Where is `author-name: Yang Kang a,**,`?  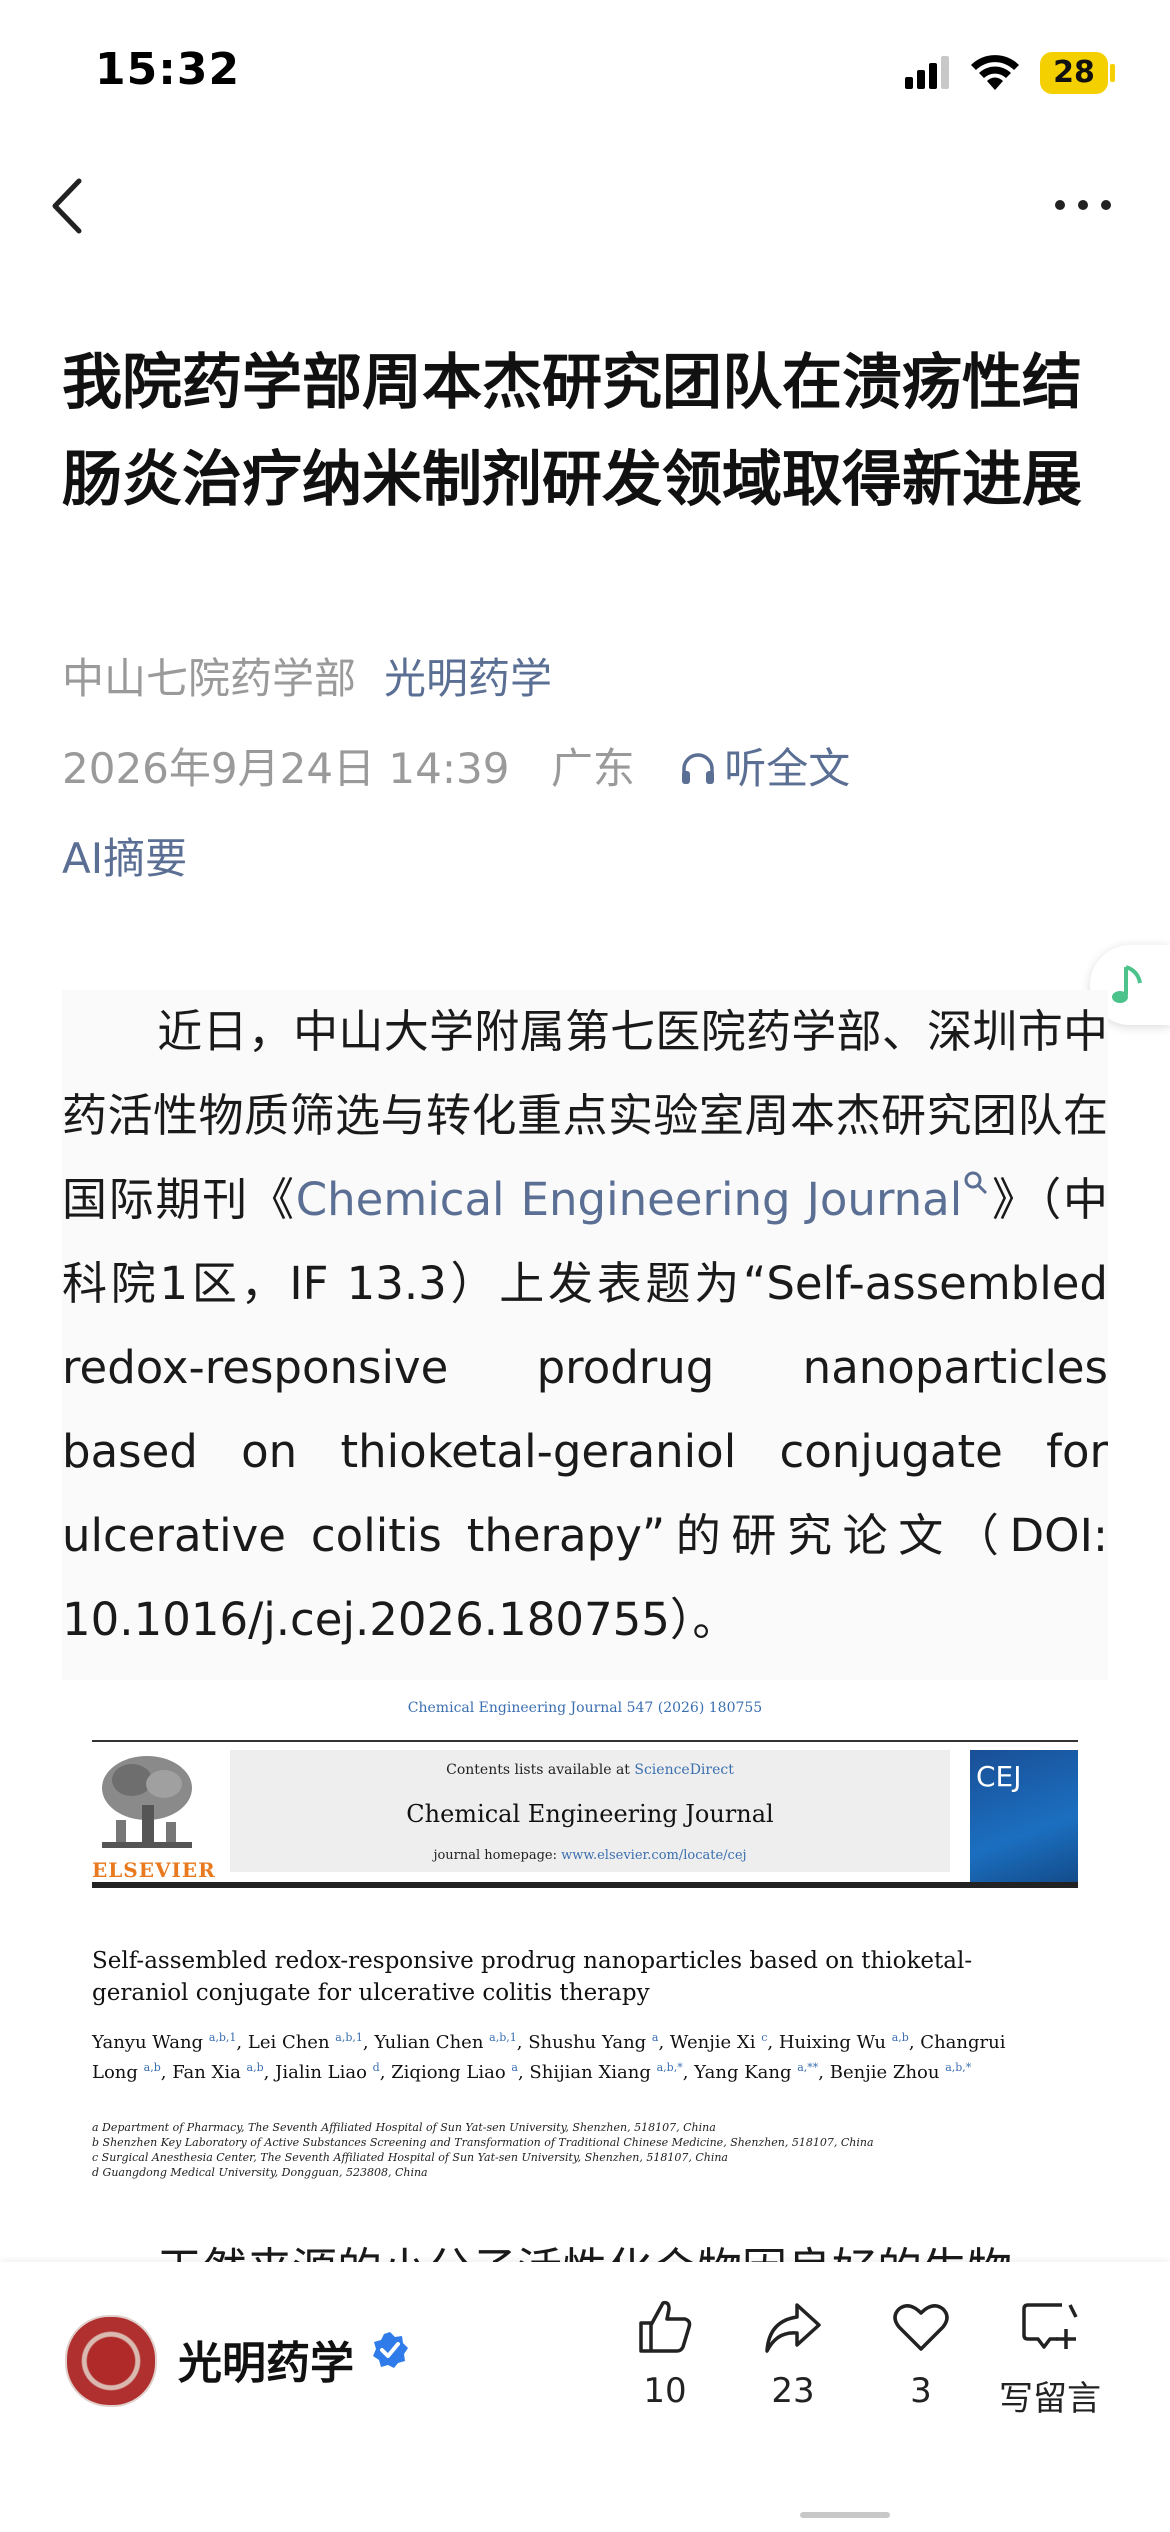 author-name: Yang Kang a,**, is located at coordinates (762, 2072).